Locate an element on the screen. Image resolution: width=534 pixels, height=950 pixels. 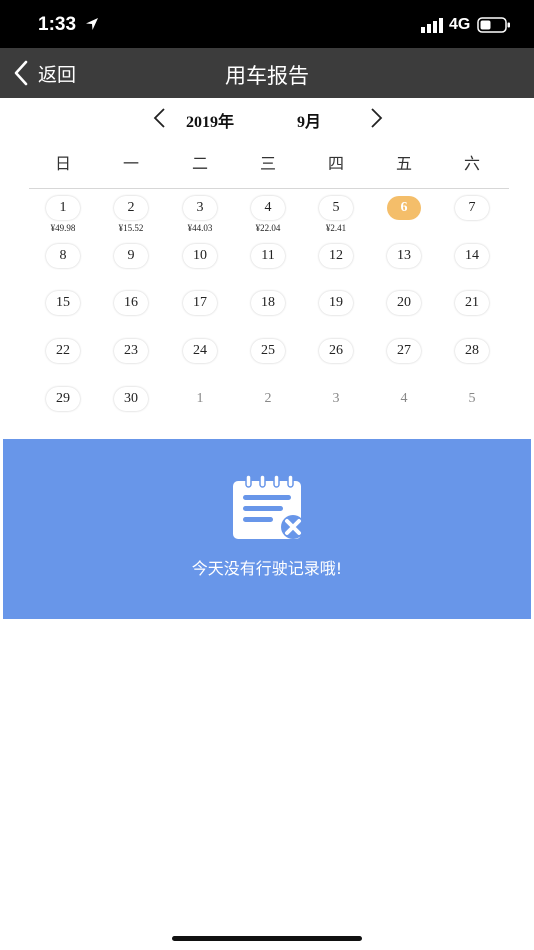
calendar-day: 15 is located at coordinates (63, 313).